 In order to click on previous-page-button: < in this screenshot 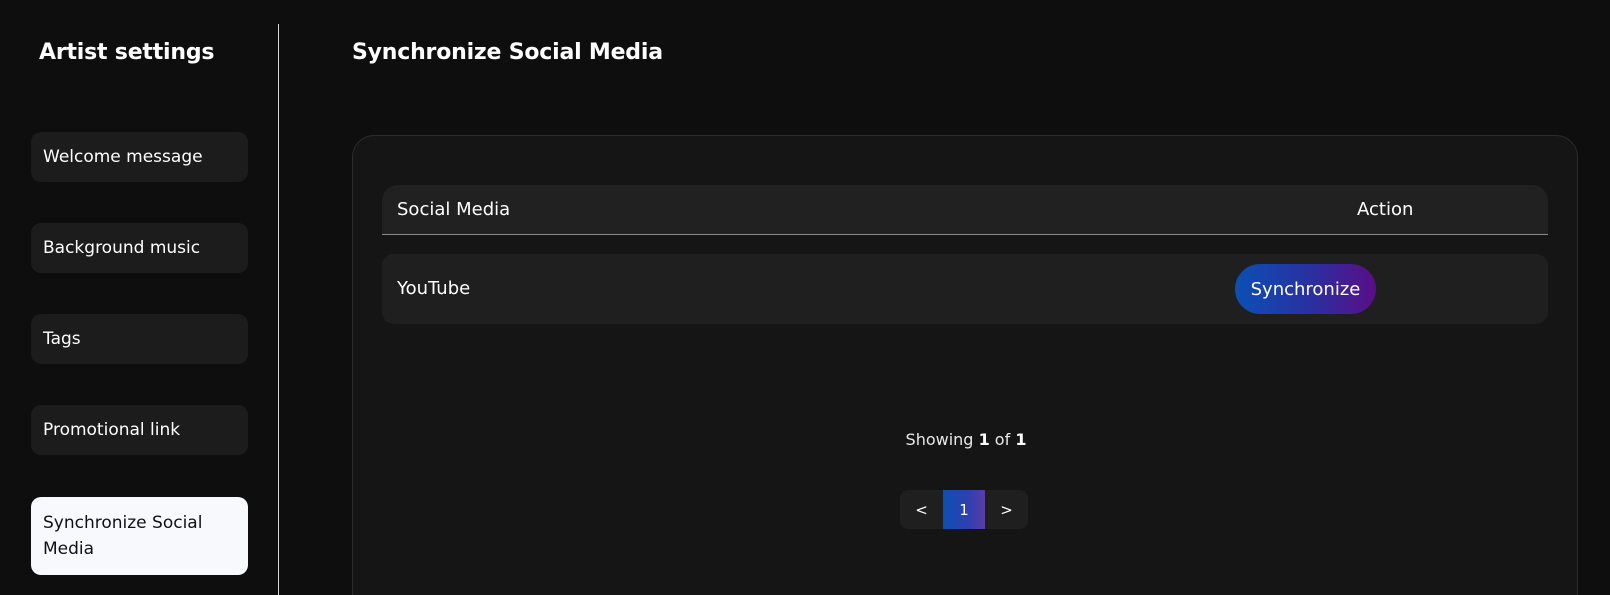, I will do `click(921, 509)`.